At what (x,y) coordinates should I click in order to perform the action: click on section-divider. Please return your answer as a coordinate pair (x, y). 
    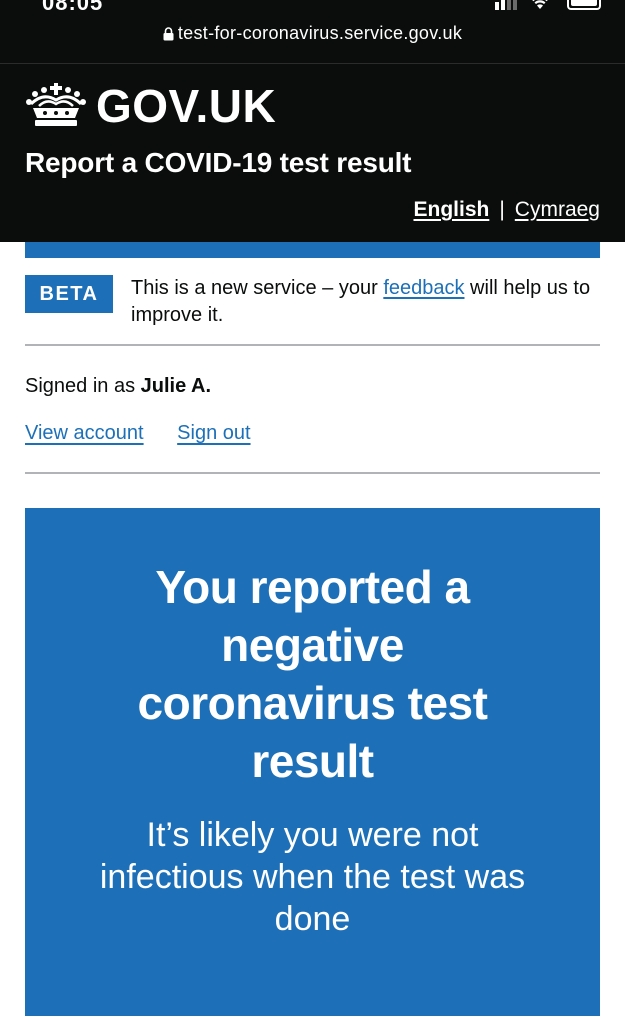
    Looking at the image, I should click on (312, 473).